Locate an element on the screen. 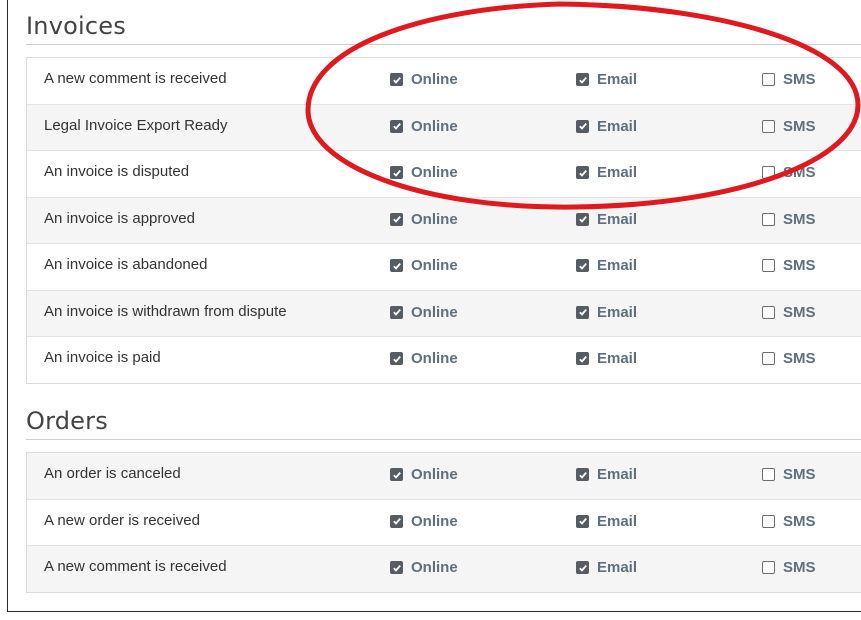 Image resolution: width=861 pixels, height=620 pixels. row-label: An invoice is disputed is located at coordinates (117, 171).